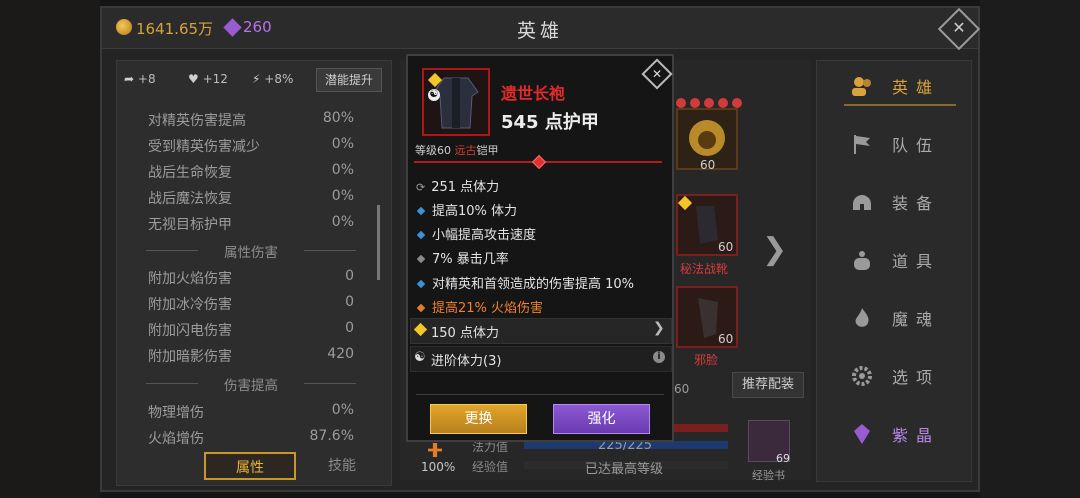  Describe the element at coordinates (50, 249) in the screenshot. I see `background-left` at that location.